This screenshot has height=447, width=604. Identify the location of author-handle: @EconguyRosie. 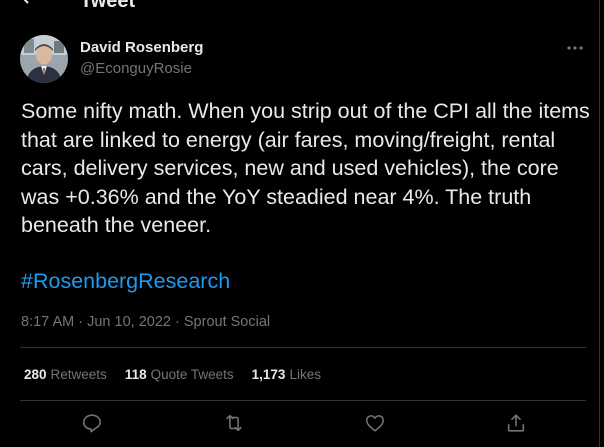
(136, 69).